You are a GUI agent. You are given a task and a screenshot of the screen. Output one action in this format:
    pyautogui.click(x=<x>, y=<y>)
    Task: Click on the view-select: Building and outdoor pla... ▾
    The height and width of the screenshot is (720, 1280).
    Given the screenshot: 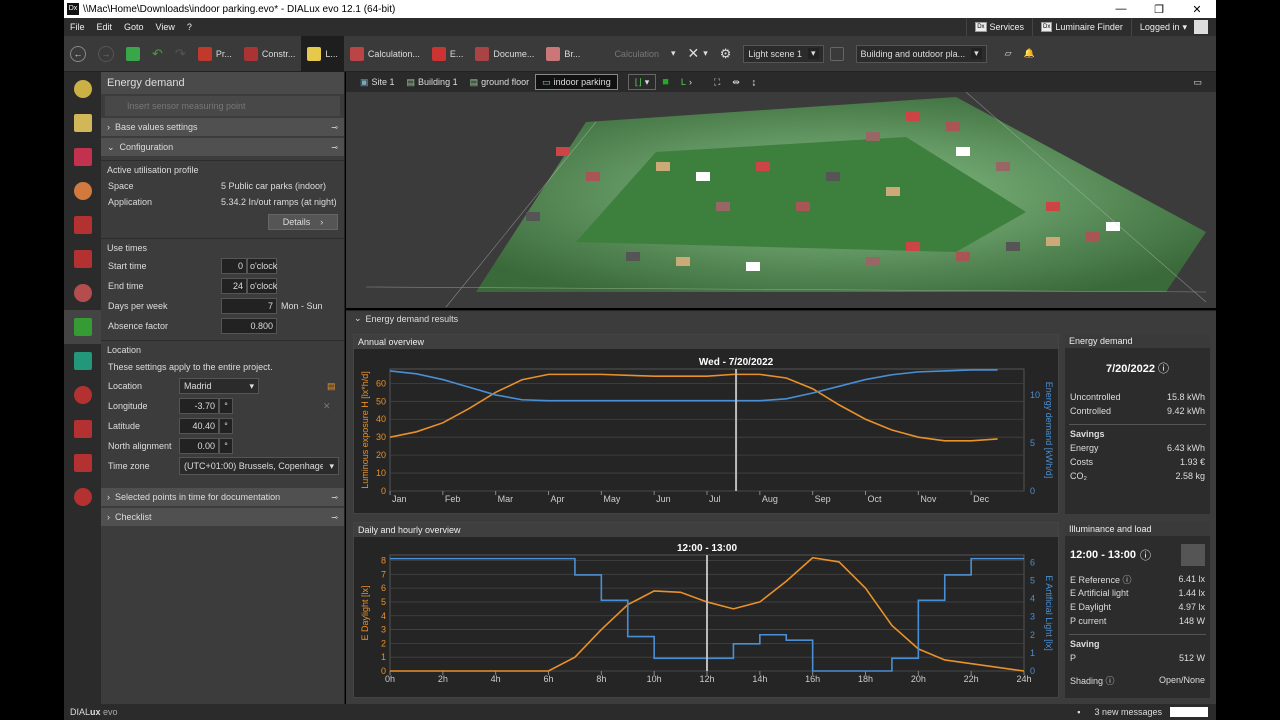 What is the action you would take?
    pyautogui.click(x=921, y=53)
    